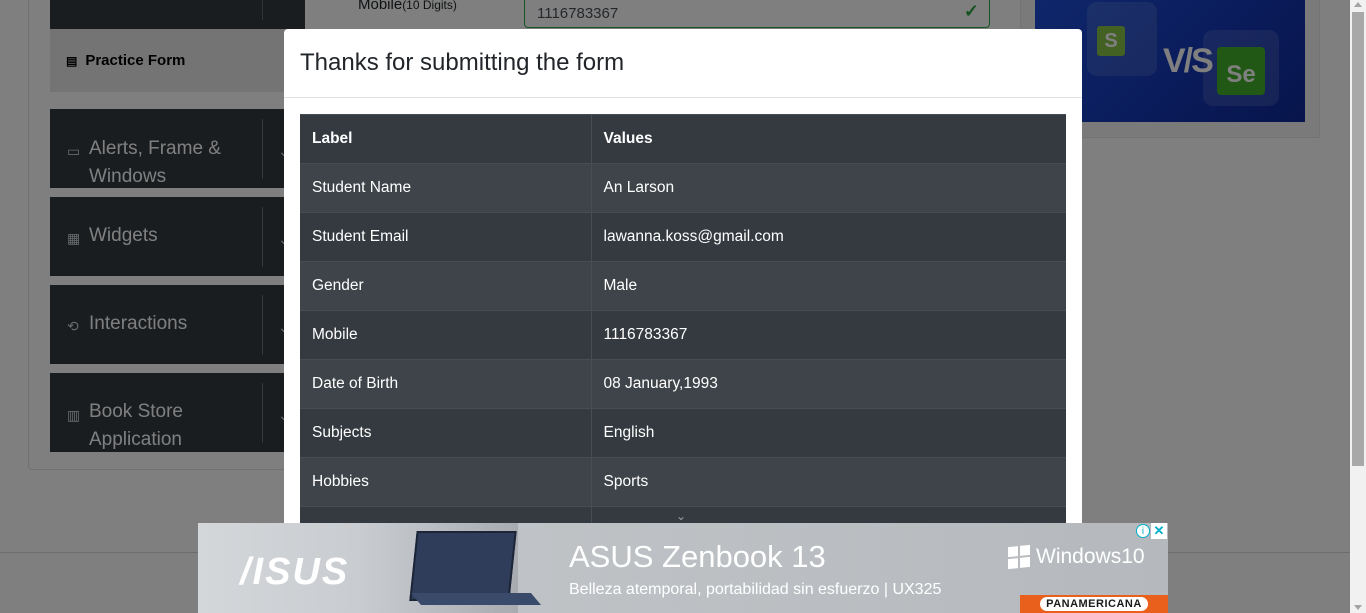 This screenshot has width=1366, height=613. Describe the element at coordinates (446, 433) in the screenshot. I see `row-label: Subjects` at that location.